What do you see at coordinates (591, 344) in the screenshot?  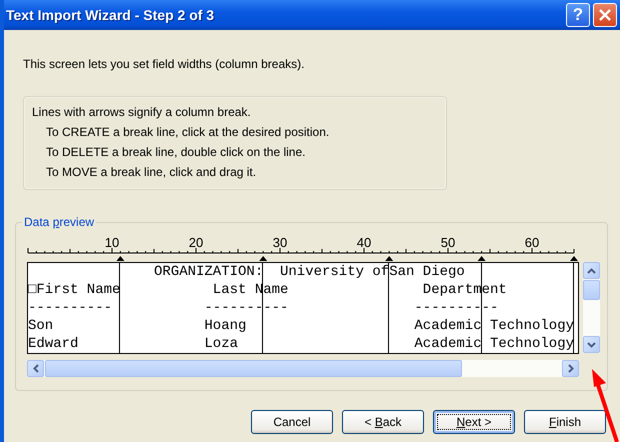 I see `scroll-down-button` at bounding box center [591, 344].